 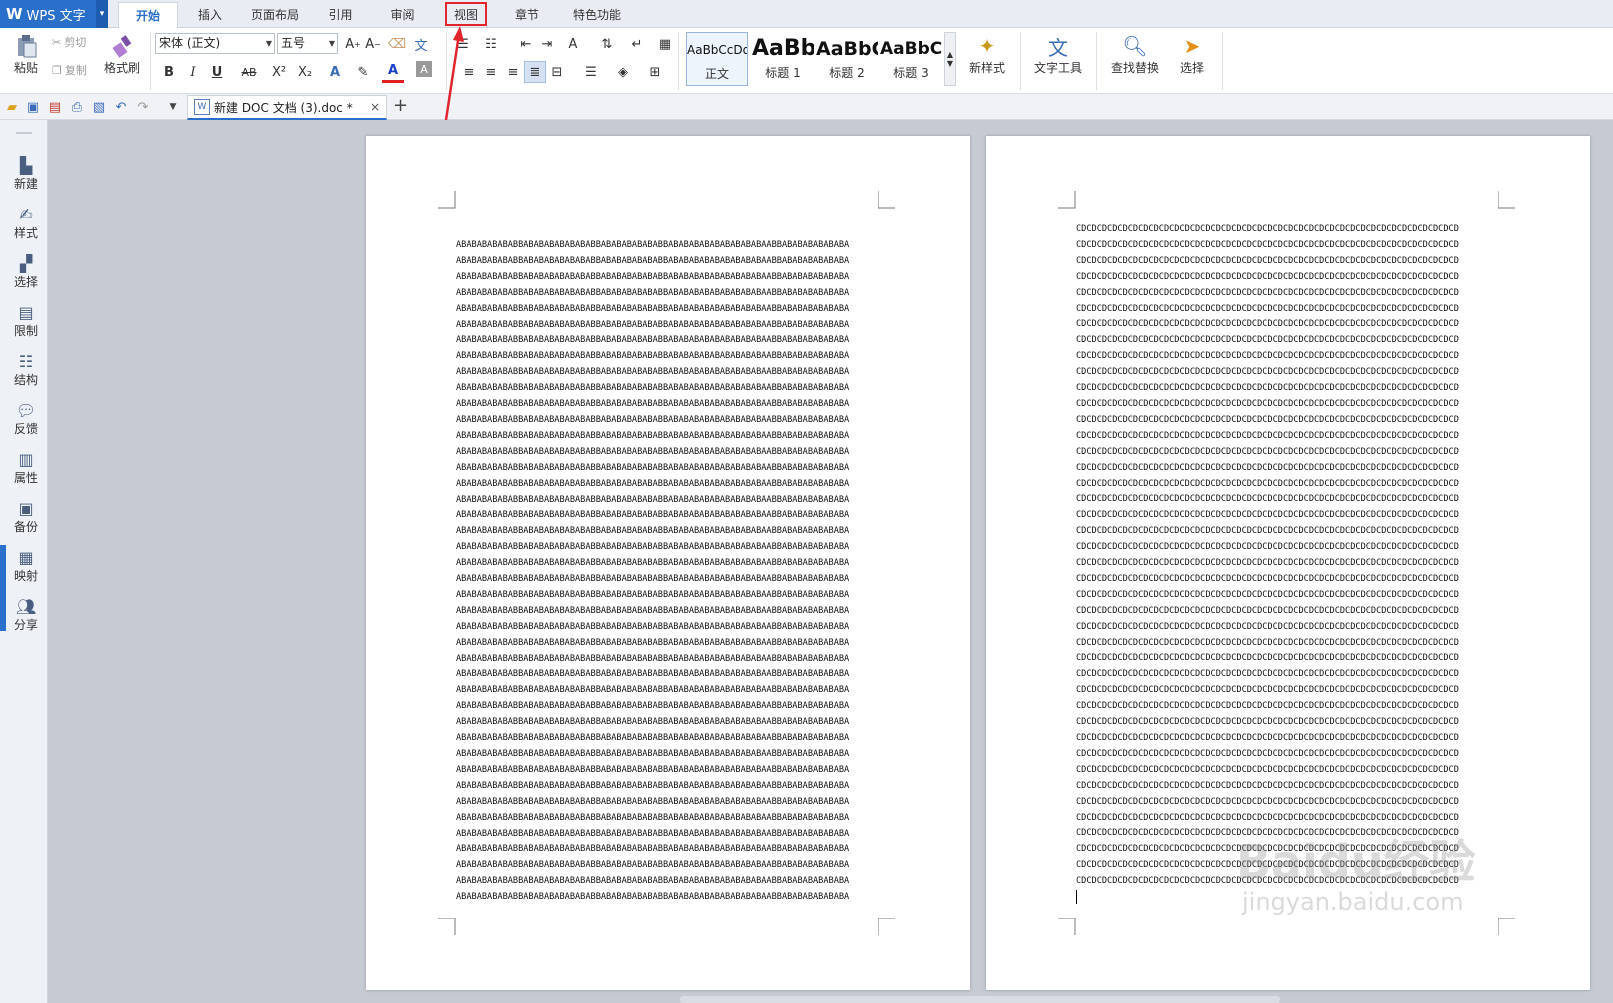 I want to click on clear-format-icon: ⌫, so click(x=397, y=44).